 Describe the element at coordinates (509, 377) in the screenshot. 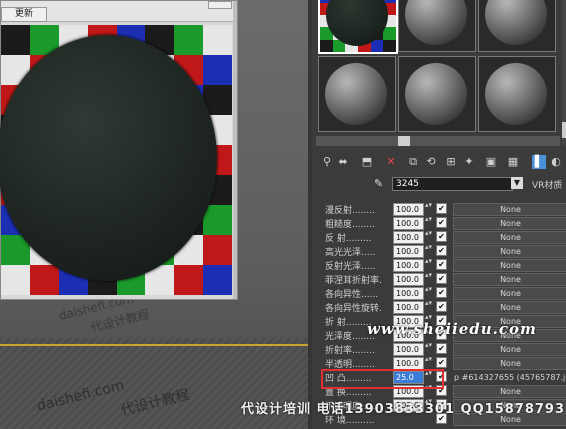

I see `map-slot-button: p #614327655 (45765787.jpg)` at that location.